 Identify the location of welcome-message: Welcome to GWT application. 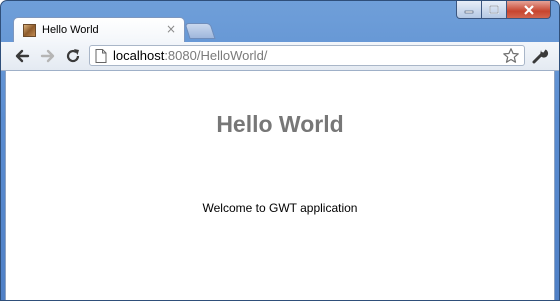
(280, 208).